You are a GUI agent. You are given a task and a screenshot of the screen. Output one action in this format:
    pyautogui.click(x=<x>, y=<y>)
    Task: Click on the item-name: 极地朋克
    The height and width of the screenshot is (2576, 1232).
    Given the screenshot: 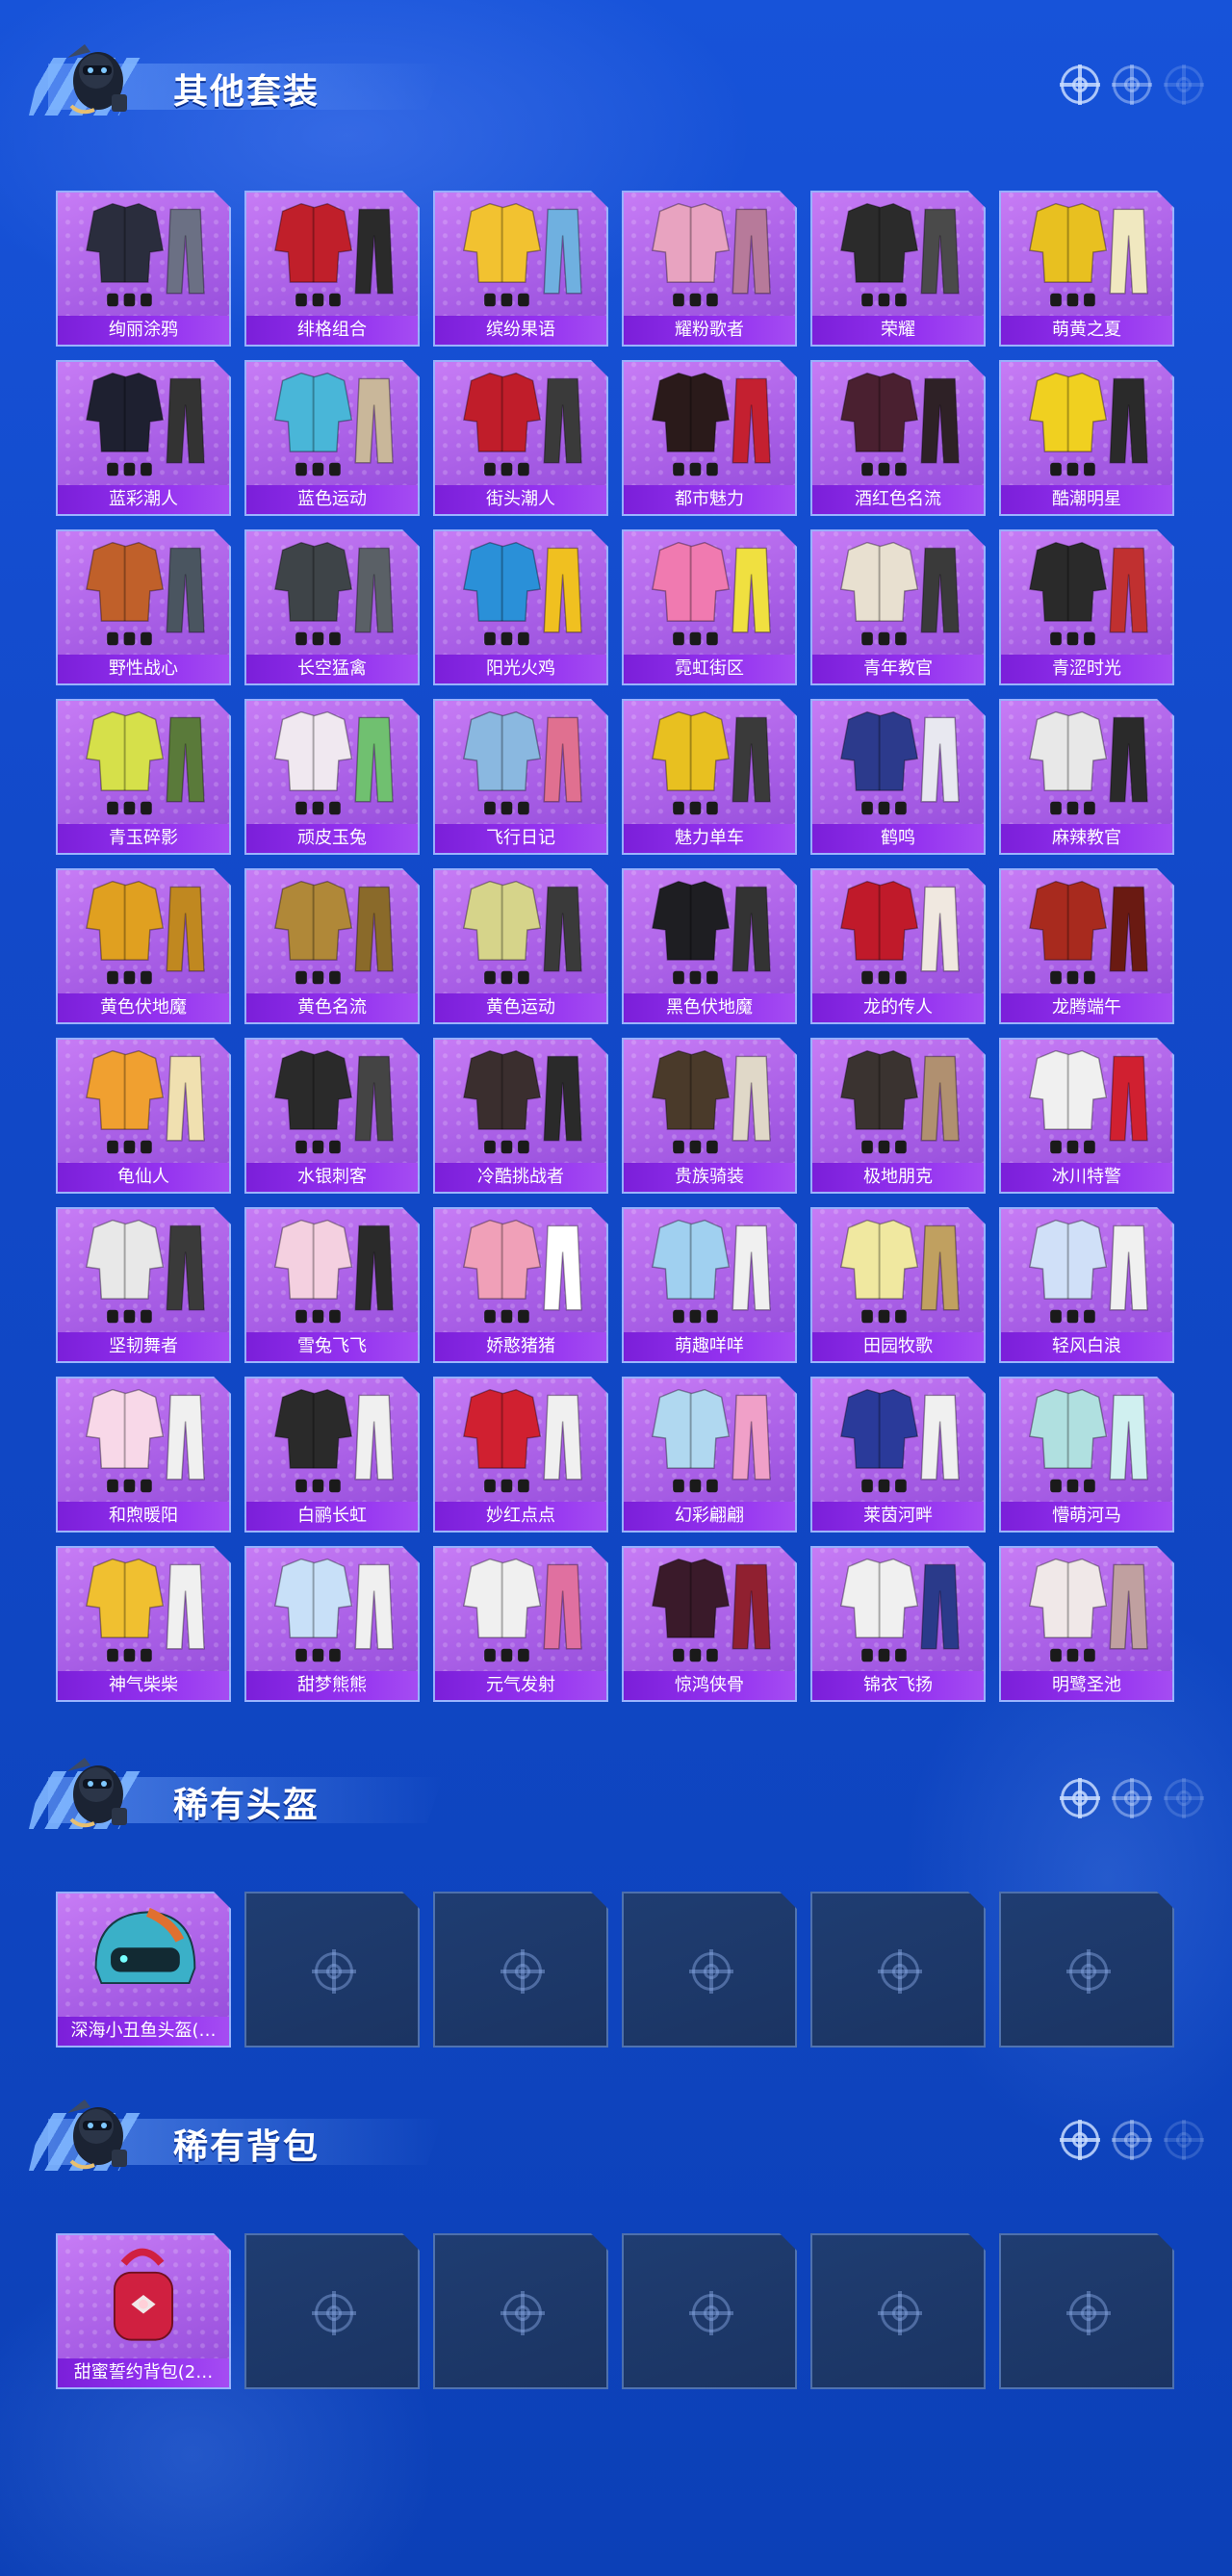 What is the action you would take?
    pyautogui.click(x=898, y=1177)
    